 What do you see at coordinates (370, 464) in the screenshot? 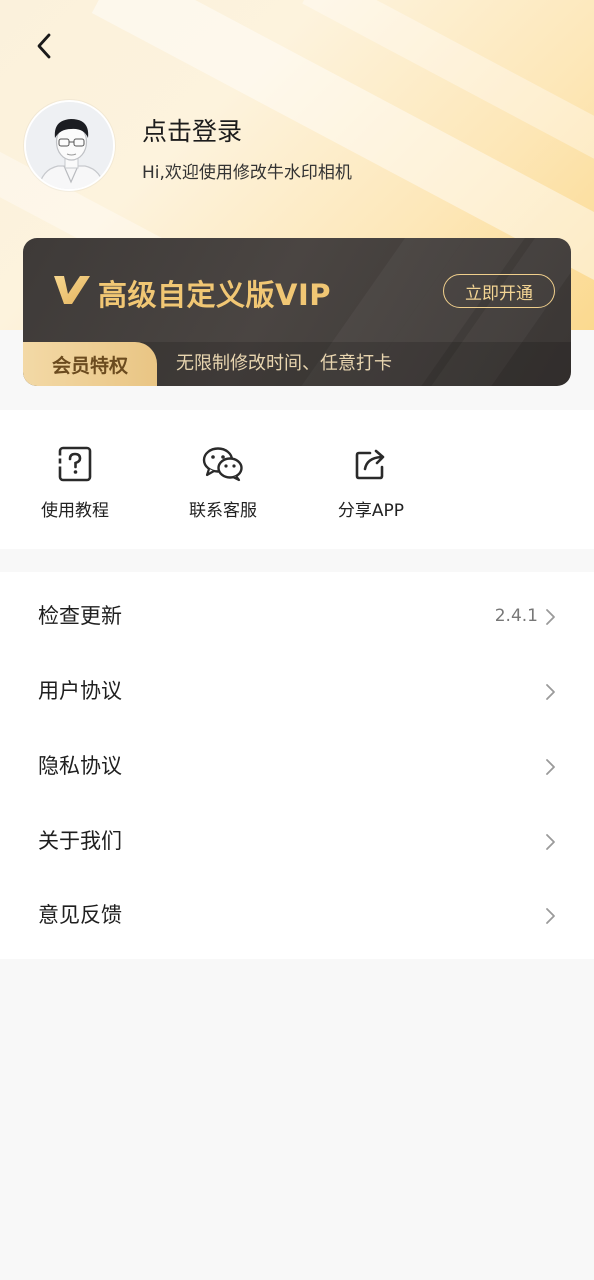
I see `share-icon` at bounding box center [370, 464].